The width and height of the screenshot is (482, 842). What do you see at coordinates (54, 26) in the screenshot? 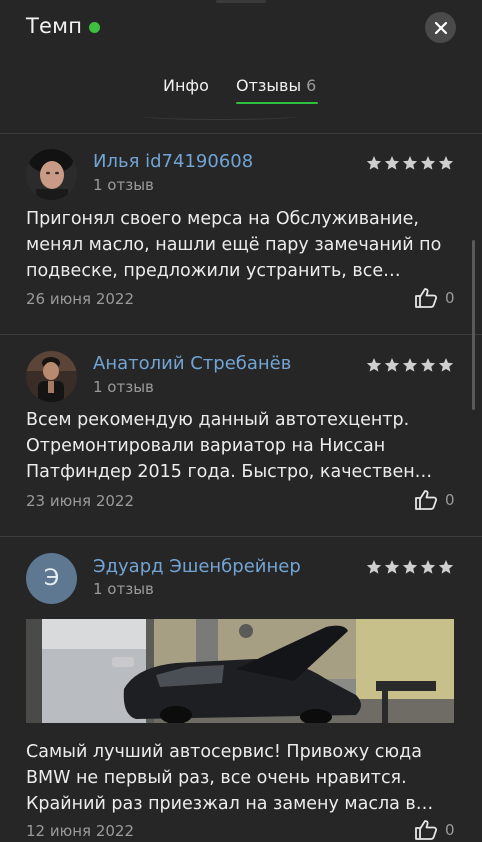
I see `page-title: Темп` at bounding box center [54, 26].